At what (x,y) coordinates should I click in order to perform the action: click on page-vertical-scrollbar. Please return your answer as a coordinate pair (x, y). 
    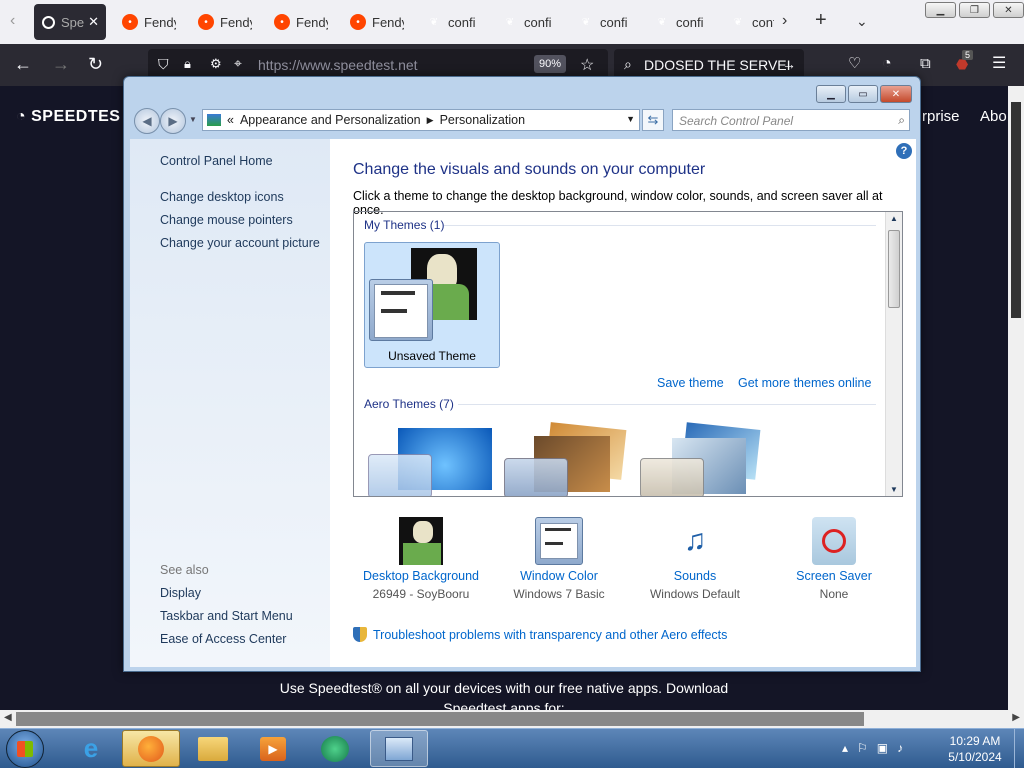
    Looking at the image, I should click on (1016, 398).